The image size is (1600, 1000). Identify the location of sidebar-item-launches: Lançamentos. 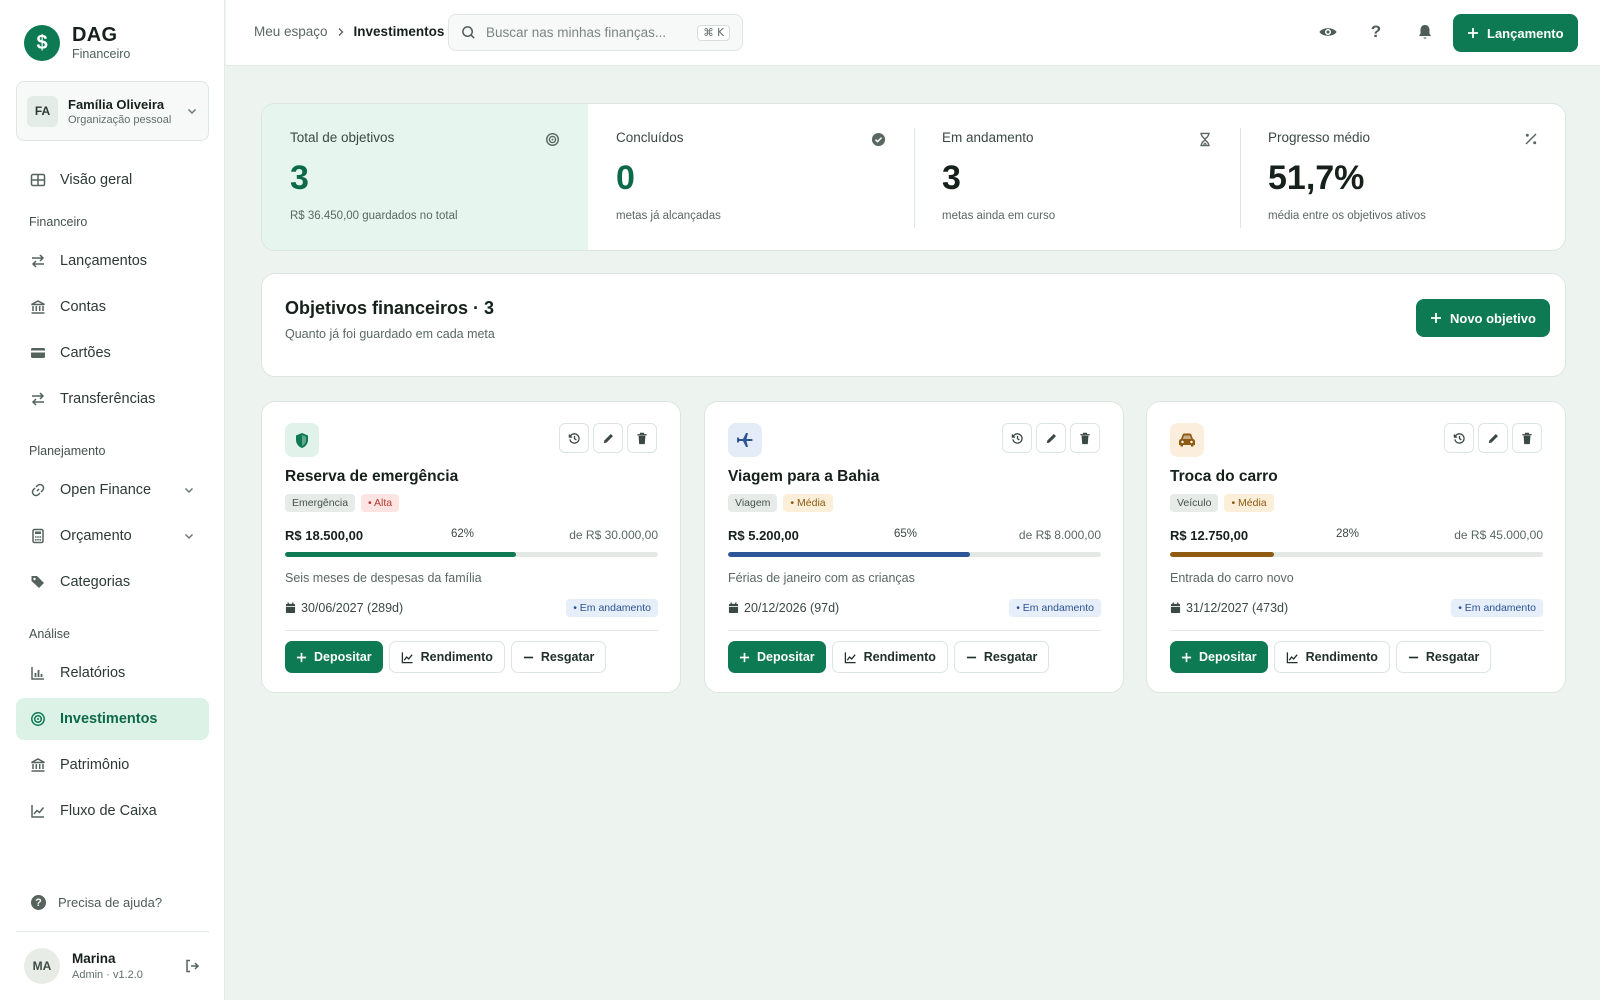
(112, 261).